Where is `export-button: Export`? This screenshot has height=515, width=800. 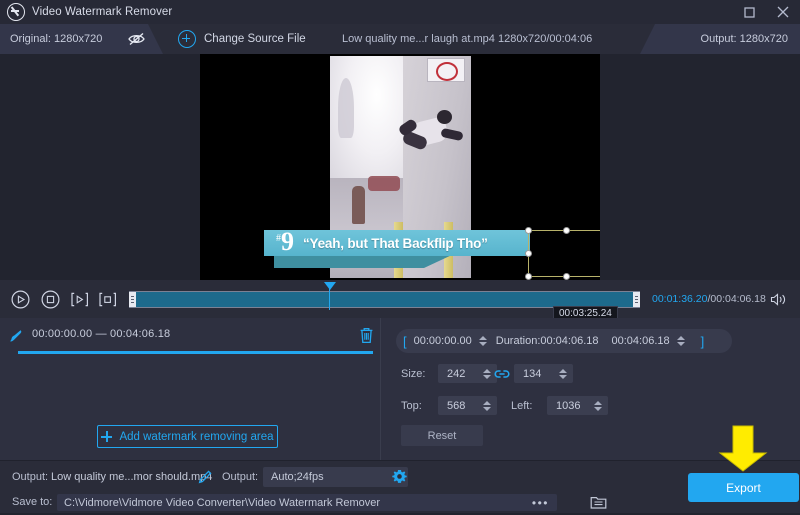 export-button: Export is located at coordinates (743, 487).